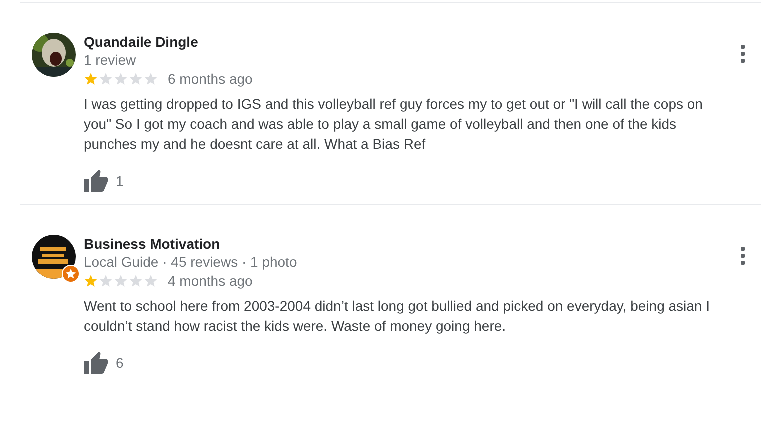 This screenshot has height=425, width=777. I want to click on review-time: 6 months ago, so click(210, 79).